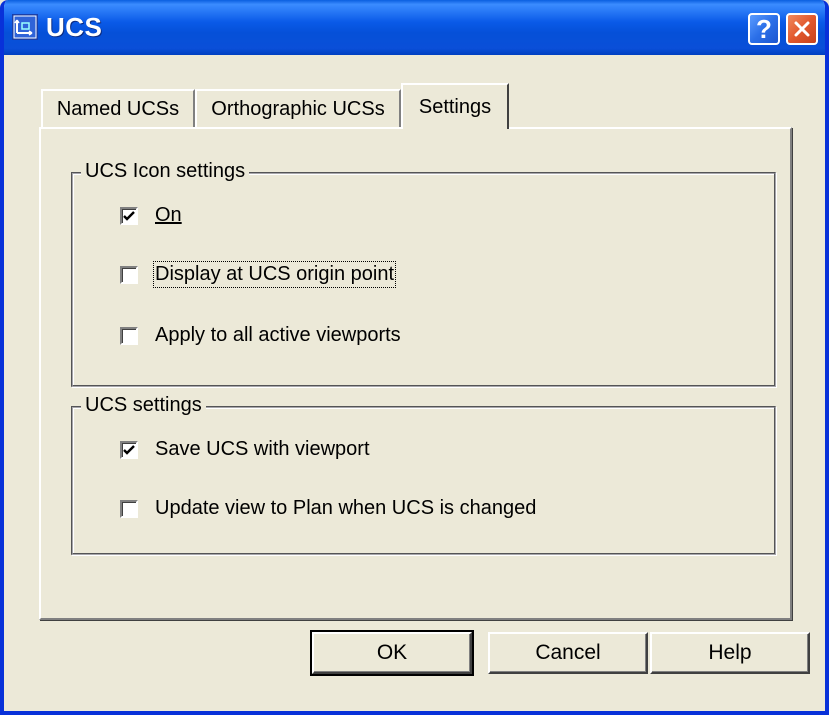 This screenshot has width=829, height=715. Describe the element at coordinates (346, 508) in the screenshot. I see `checkbox-label: Update view to Plan when UCS is changed` at that location.